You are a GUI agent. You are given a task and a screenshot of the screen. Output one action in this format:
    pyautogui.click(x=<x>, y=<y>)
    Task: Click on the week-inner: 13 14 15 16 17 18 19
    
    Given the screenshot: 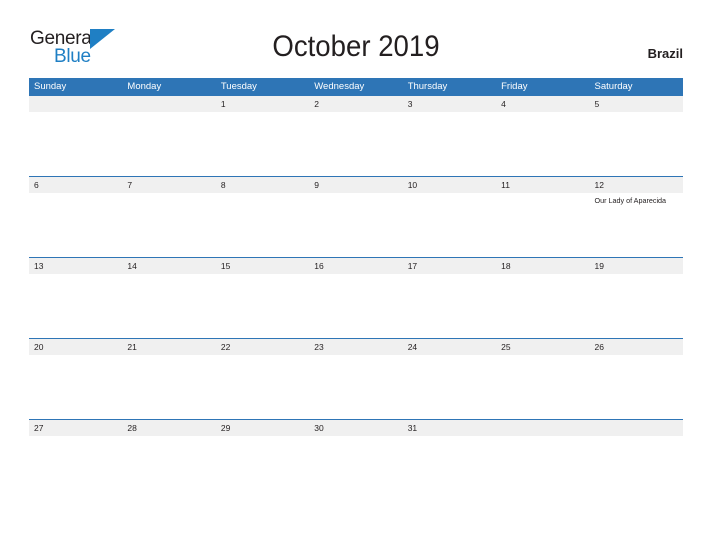 What is the action you would take?
    pyautogui.click(x=356, y=298)
    